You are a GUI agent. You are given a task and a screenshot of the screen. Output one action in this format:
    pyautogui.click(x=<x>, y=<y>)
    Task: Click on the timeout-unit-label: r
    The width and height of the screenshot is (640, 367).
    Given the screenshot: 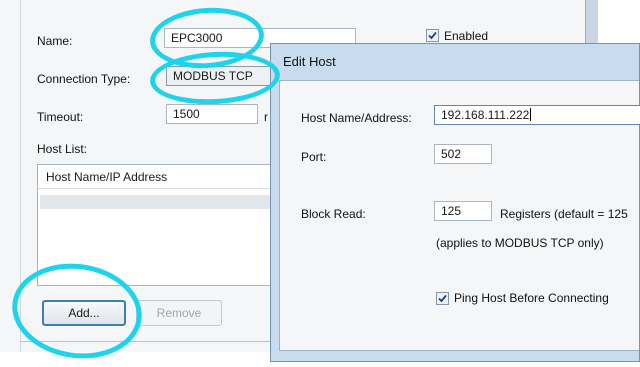 What is the action you would take?
    pyautogui.click(x=266, y=117)
    